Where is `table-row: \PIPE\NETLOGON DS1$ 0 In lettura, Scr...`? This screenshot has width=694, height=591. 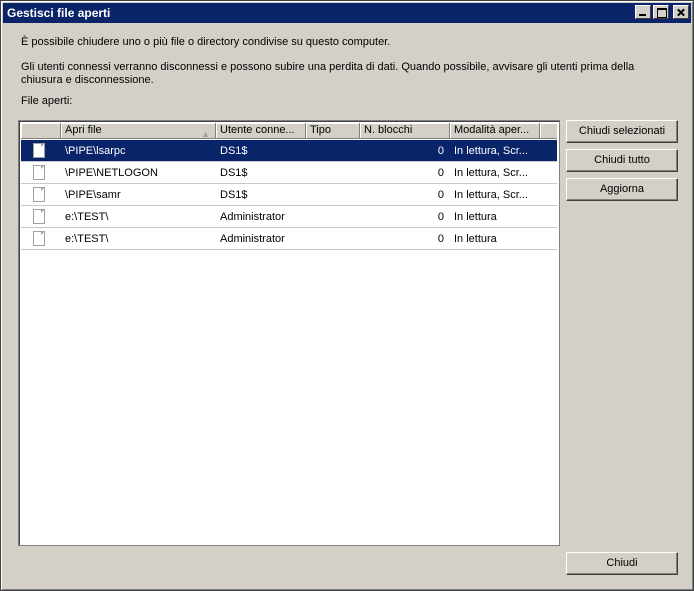
table-row: \PIPE\NETLOGON DS1$ 0 In lettura, Scr... is located at coordinates (289, 173).